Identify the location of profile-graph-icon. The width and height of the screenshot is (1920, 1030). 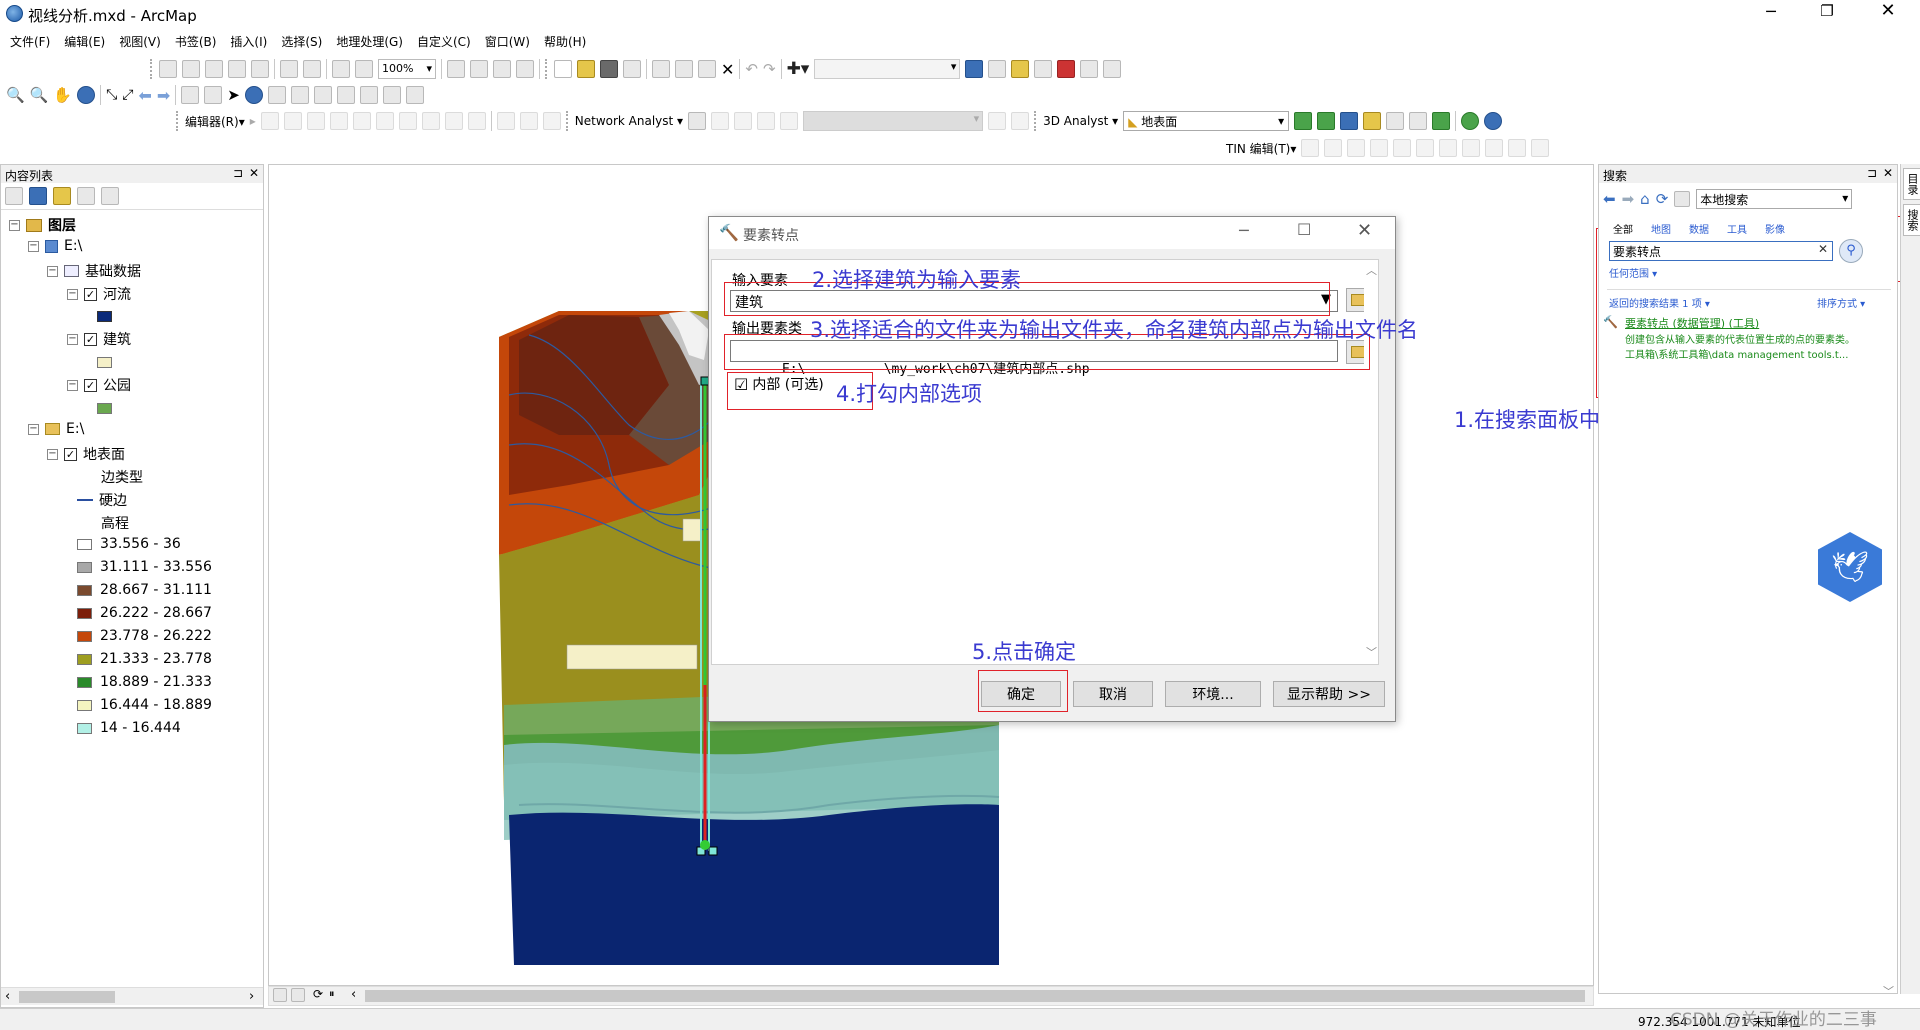
(1372, 121).